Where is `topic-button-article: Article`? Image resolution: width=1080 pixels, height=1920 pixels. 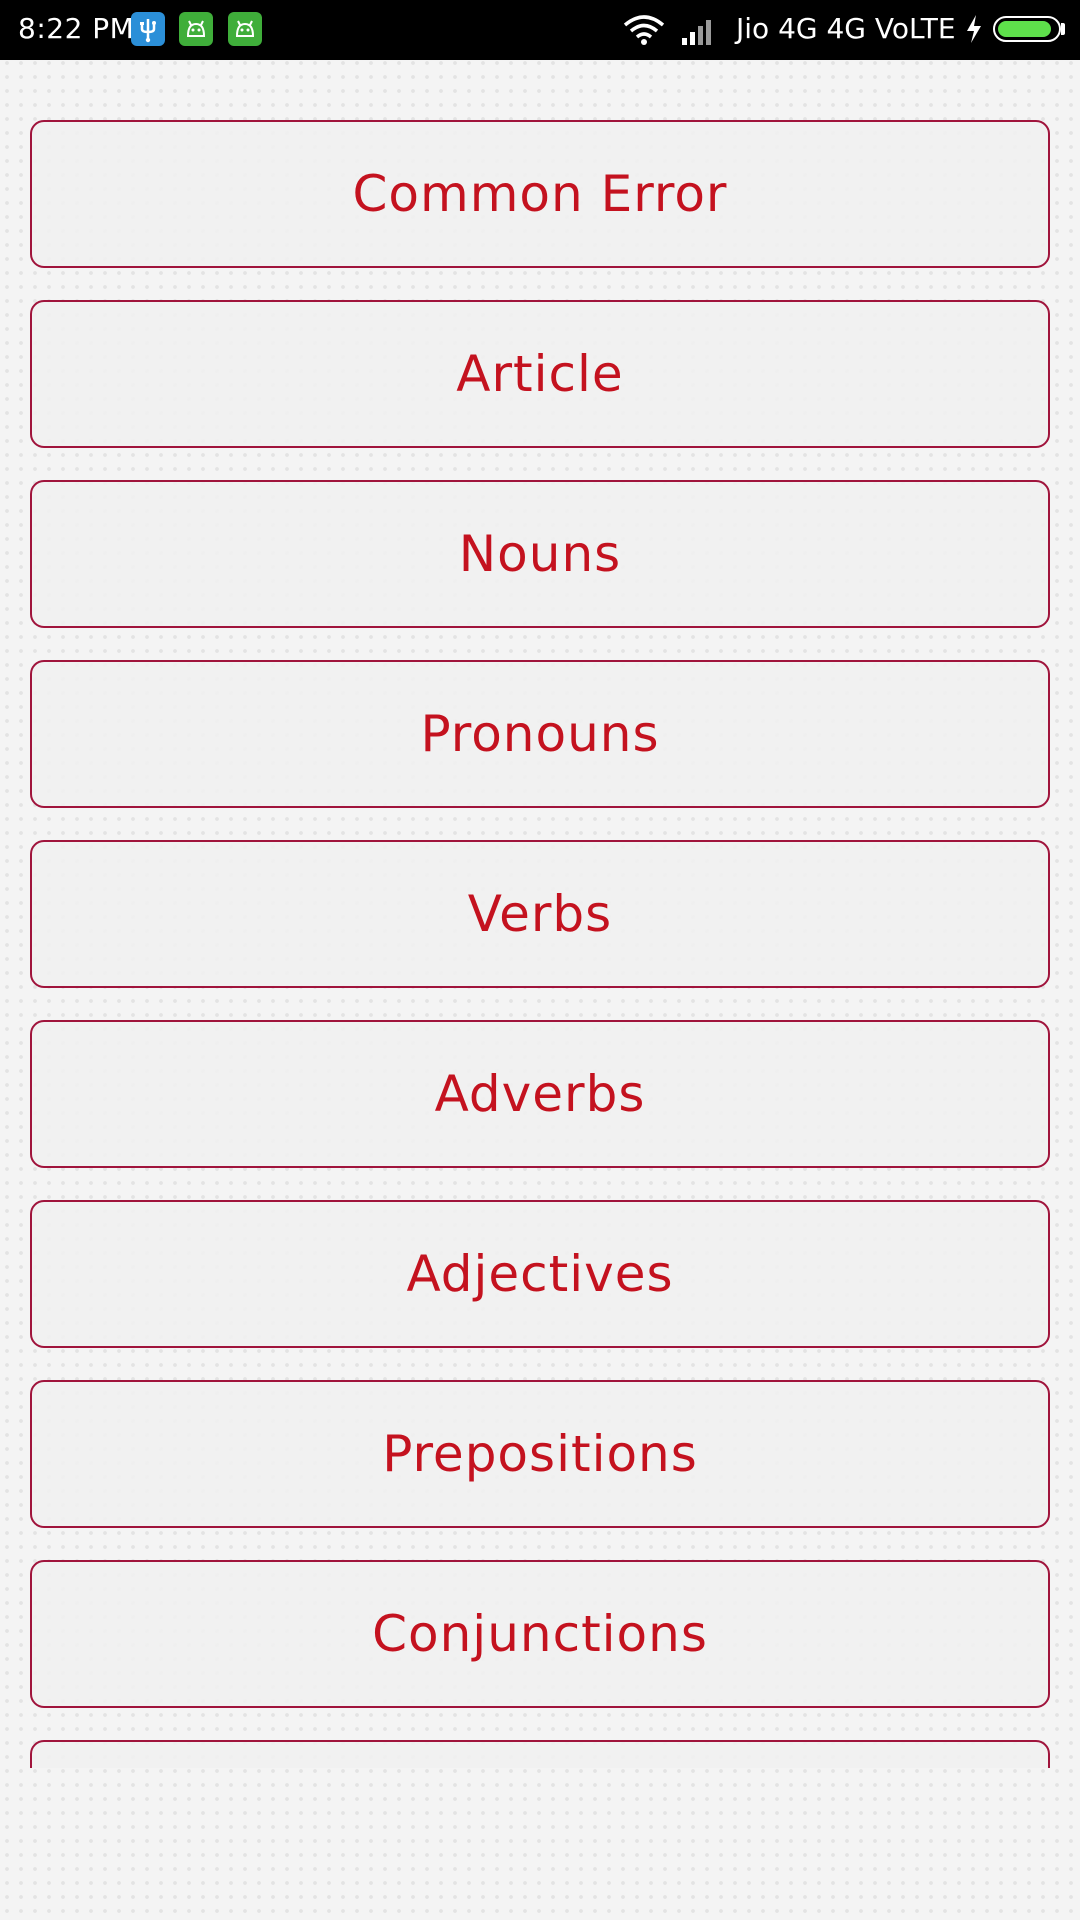 topic-button-article: Article is located at coordinates (540, 374).